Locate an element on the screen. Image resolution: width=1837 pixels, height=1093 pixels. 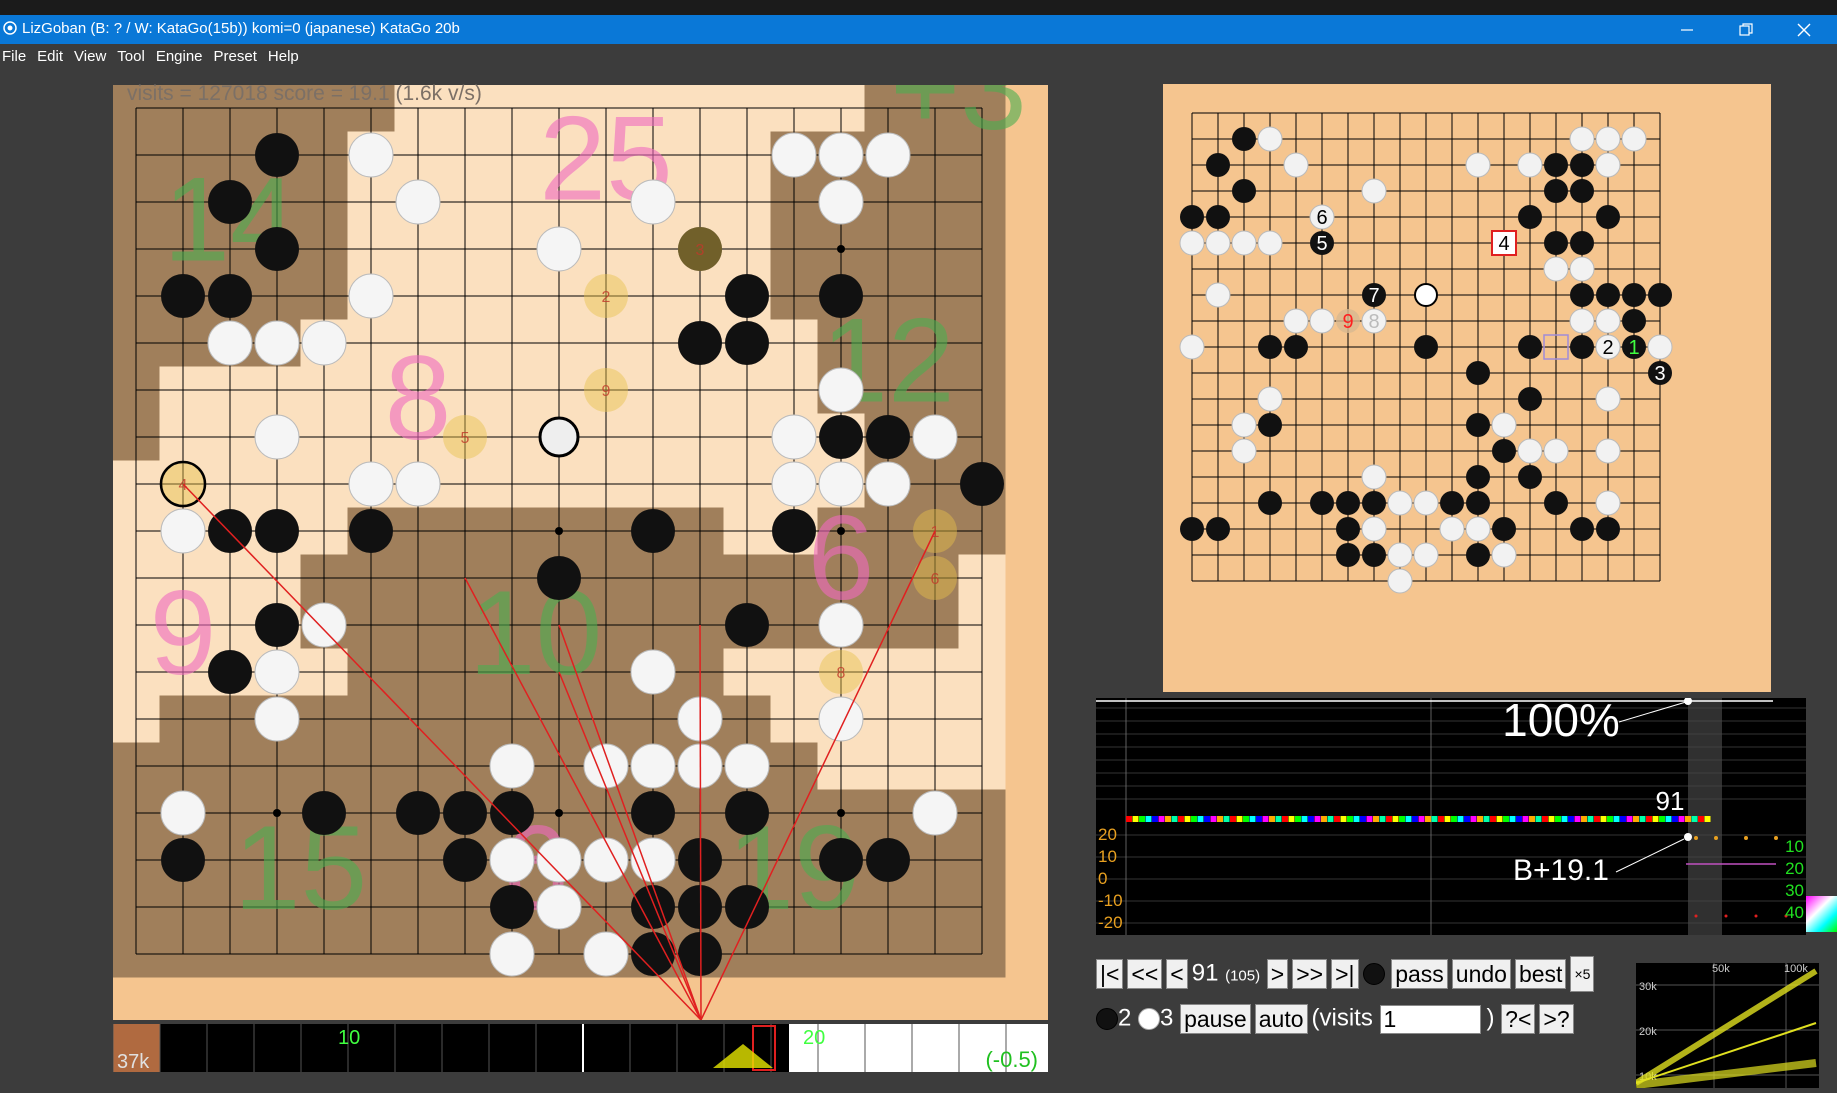
first-move-button: |< is located at coordinates (1110, 974).